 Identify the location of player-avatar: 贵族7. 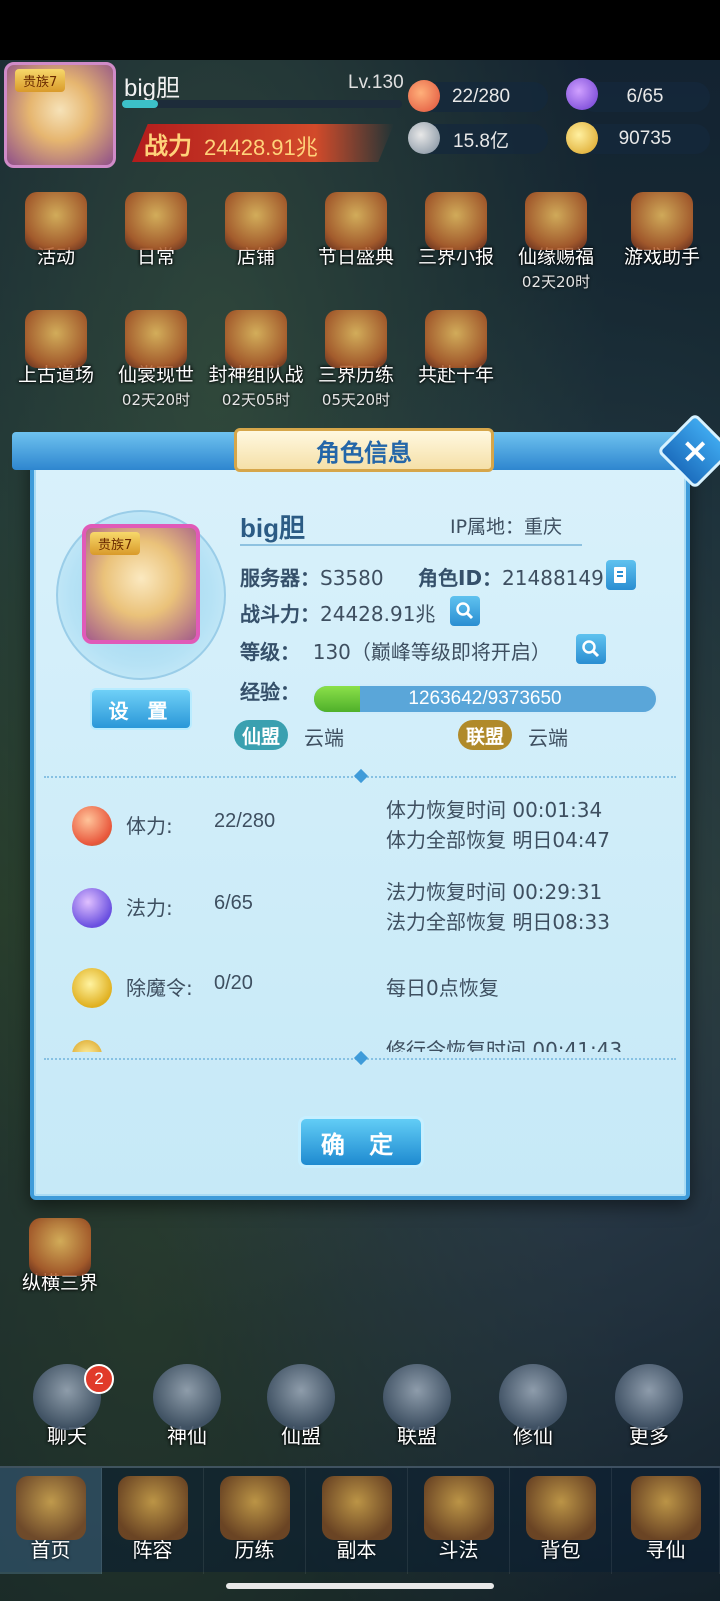
(60, 115).